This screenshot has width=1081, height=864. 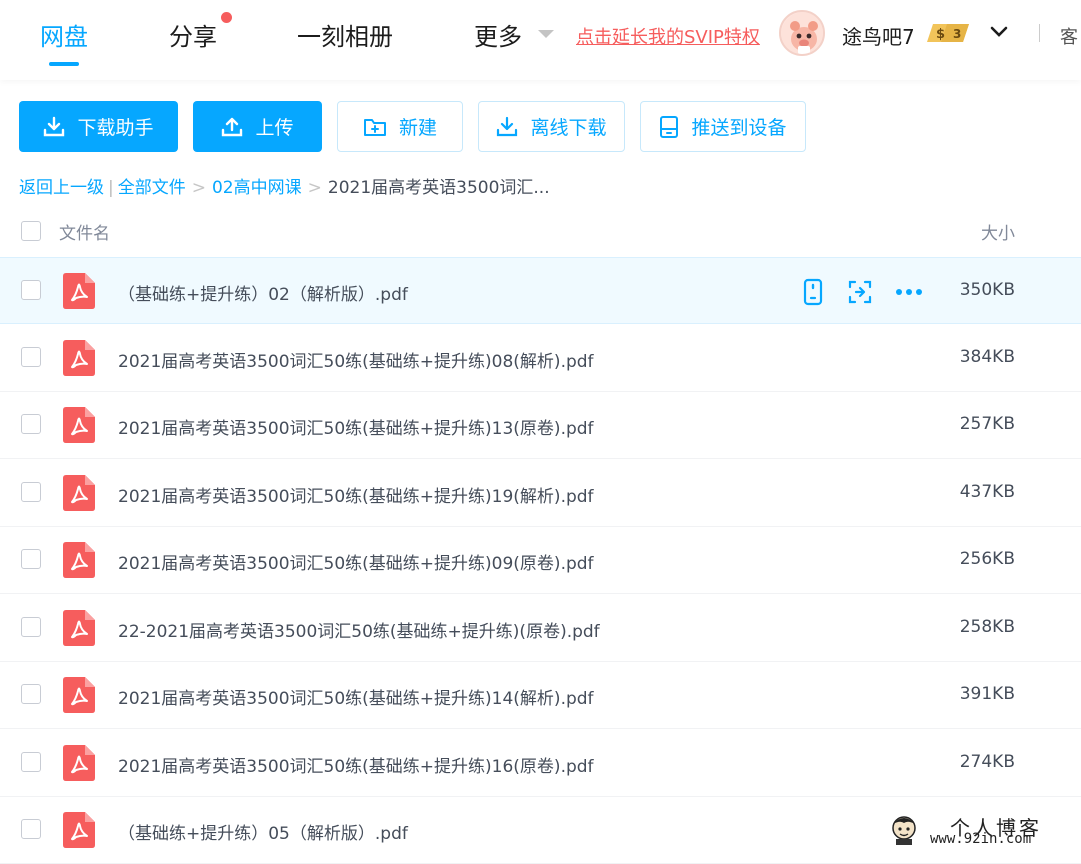 What do you see at coordinates (374, 127) in the screenshot?
I see `folder-plus-icon` at bounding box center [374, 127].